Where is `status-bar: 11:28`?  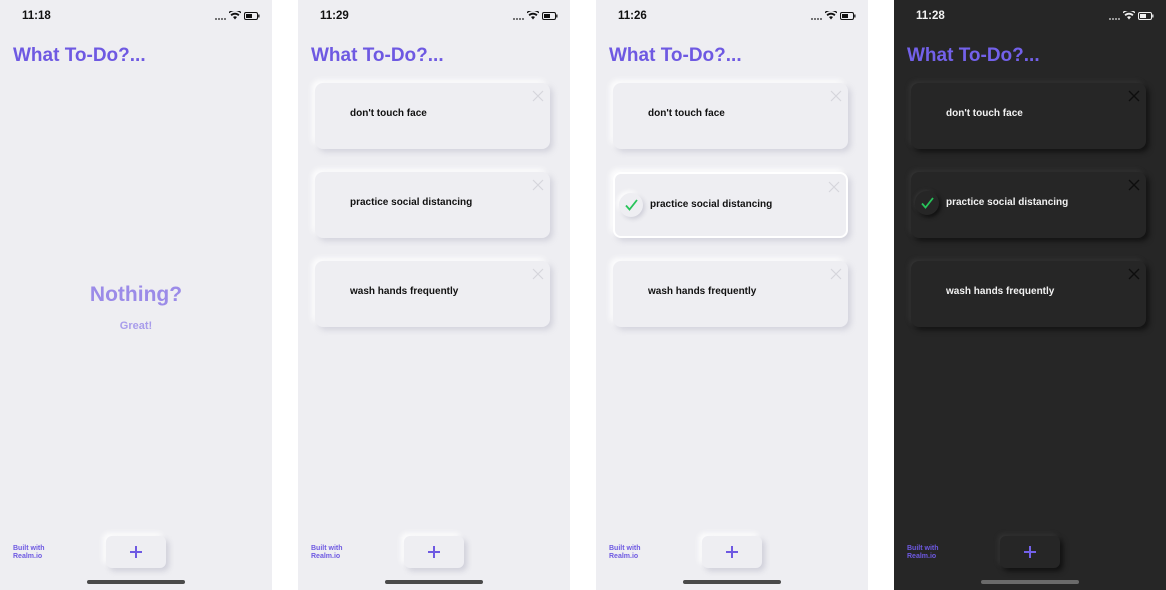 status-bar: 11:28 is located at coordinates (1030, 16).